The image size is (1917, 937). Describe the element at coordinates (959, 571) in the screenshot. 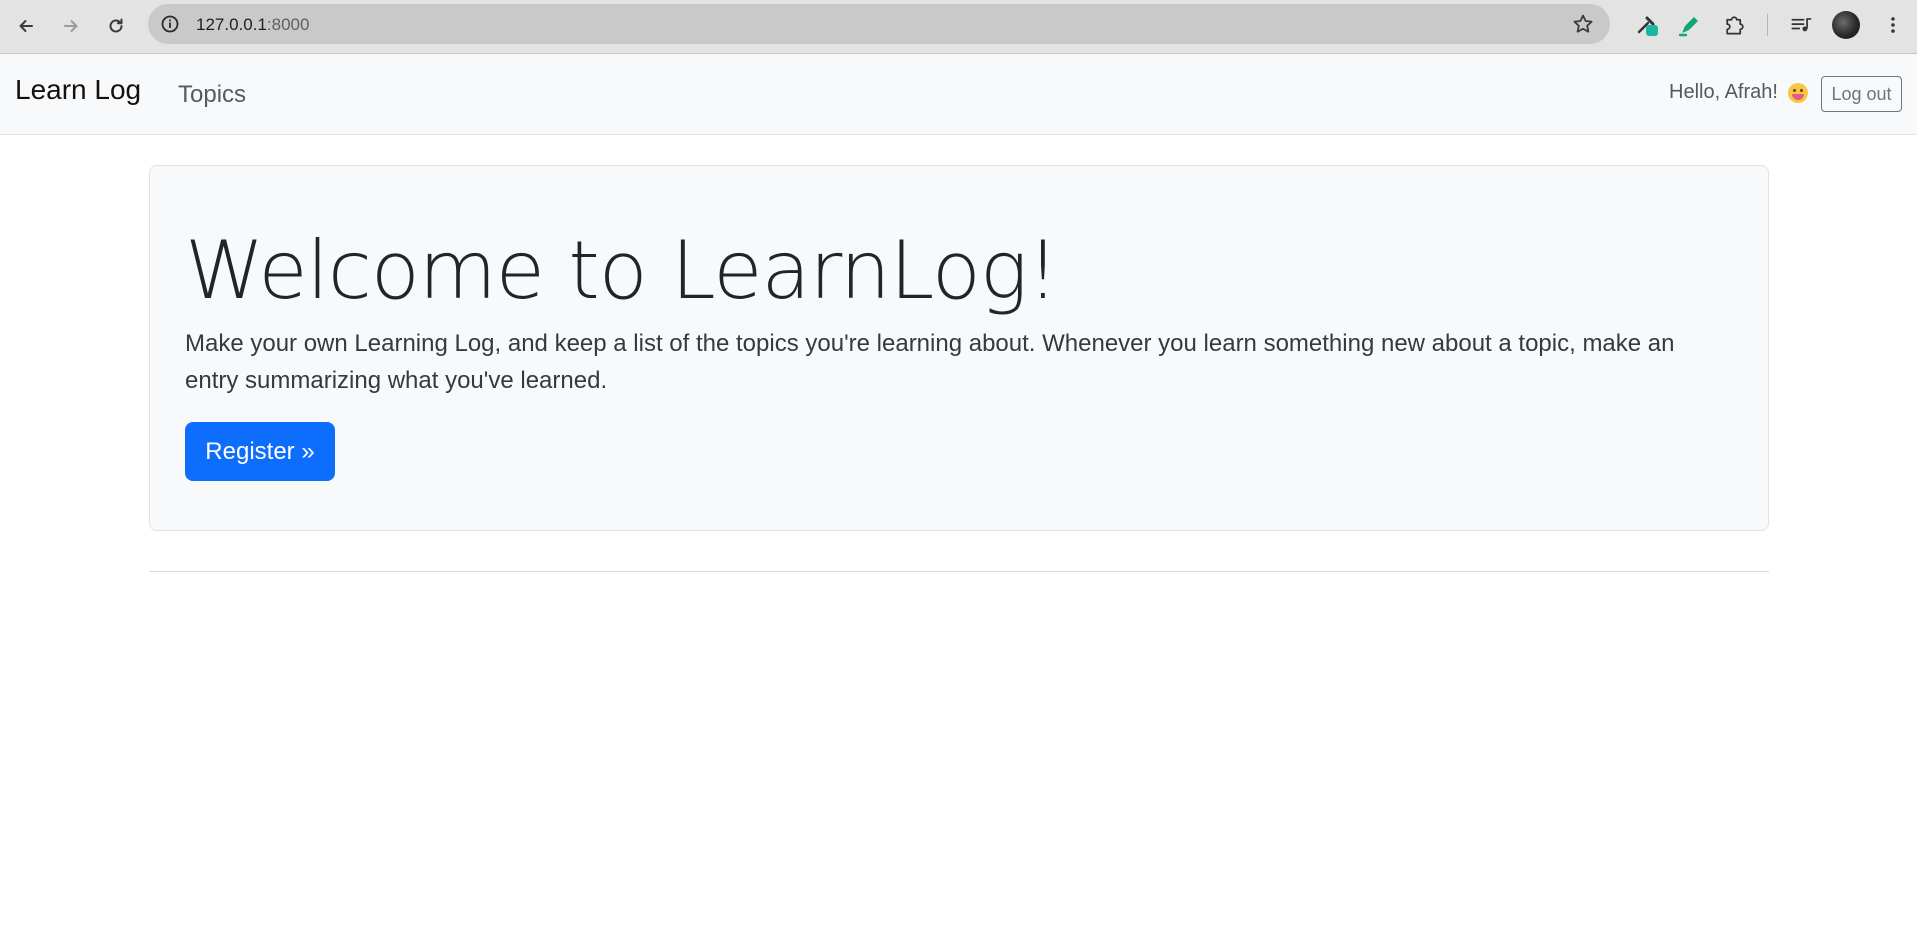

I see `horizontal-divider` at that location.